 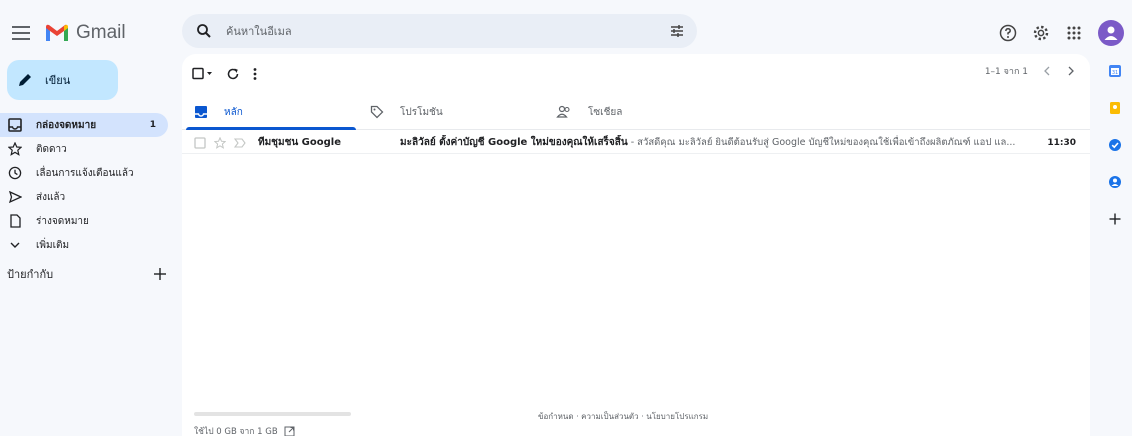 I want to click on sidebar-item-drafts: ร่างจดหมาย, so click(x=86, y=221).